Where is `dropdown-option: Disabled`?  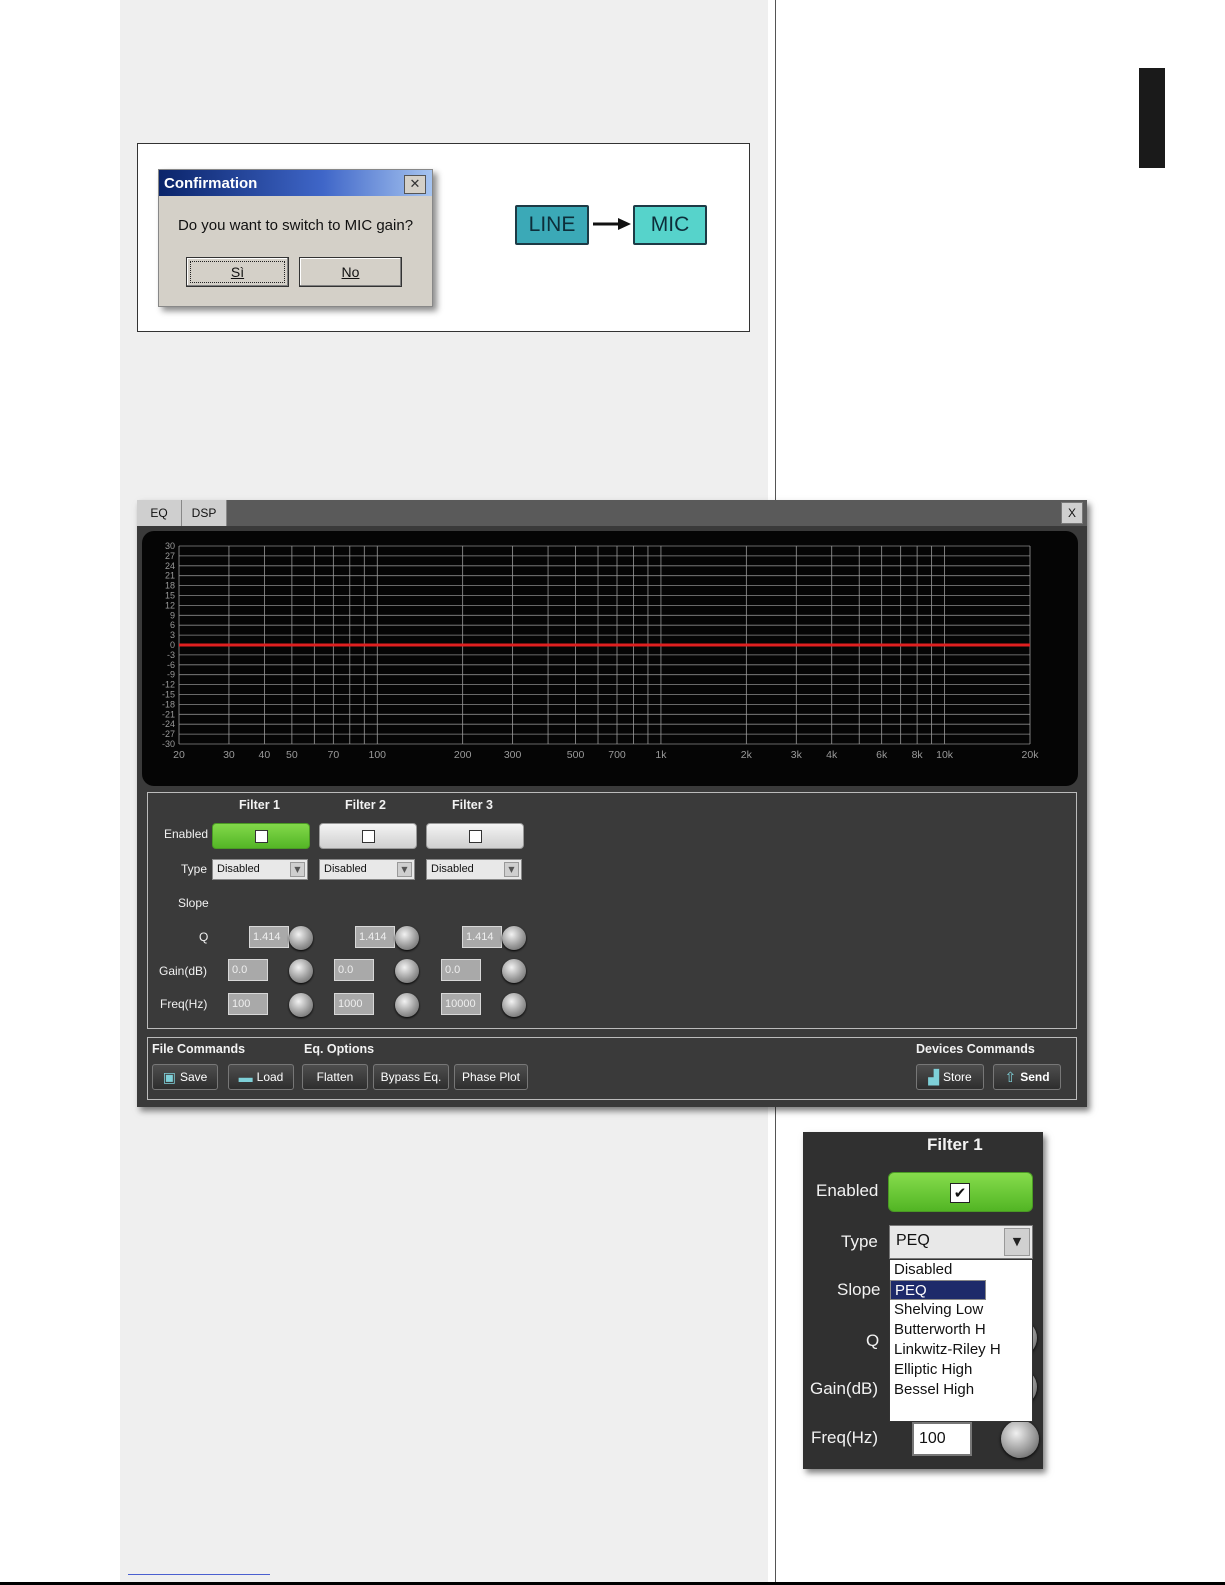
dropdown-option: Disabled is located at coordinates (961, 1270).